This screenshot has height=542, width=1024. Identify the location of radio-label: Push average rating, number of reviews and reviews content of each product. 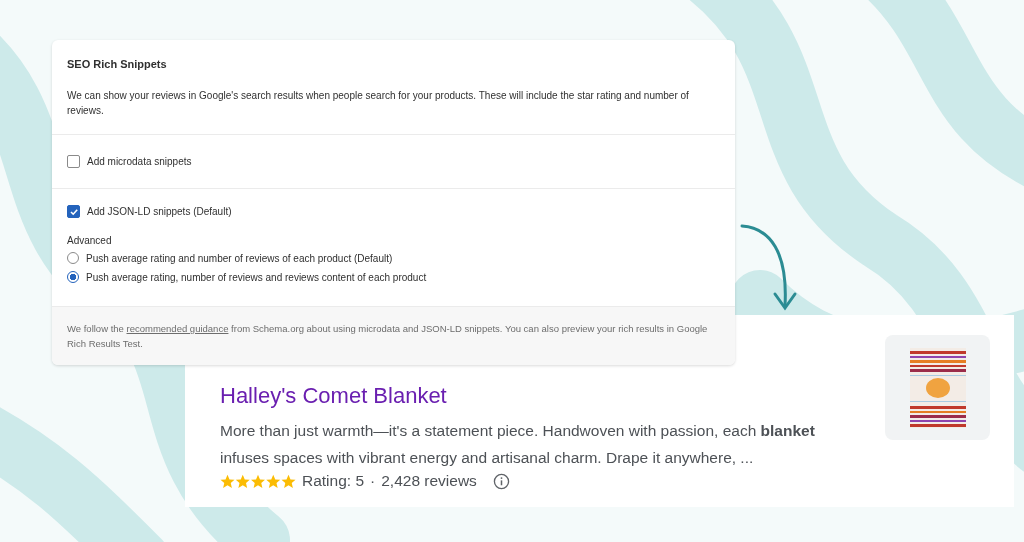
(256, 277).